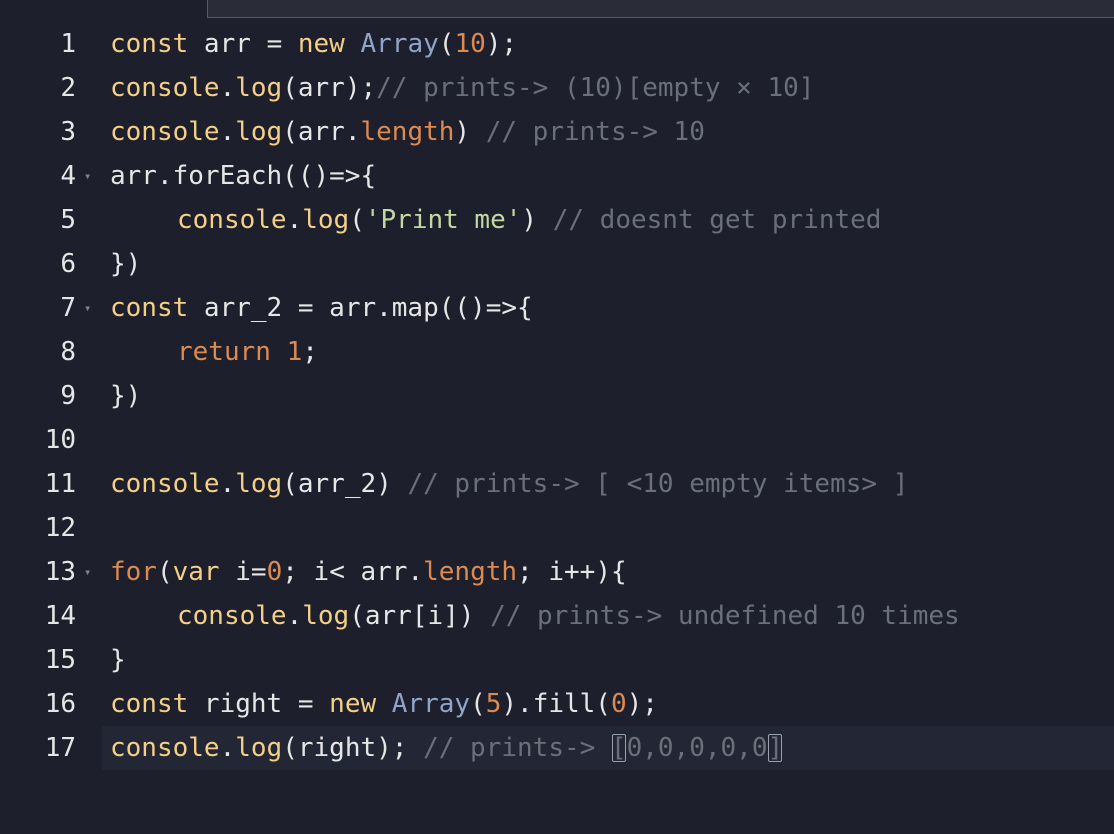  What do you see at coordinates (321, 132) in the screenshot?
I see `code-token: (arr.` at bounding box center [321, 132].